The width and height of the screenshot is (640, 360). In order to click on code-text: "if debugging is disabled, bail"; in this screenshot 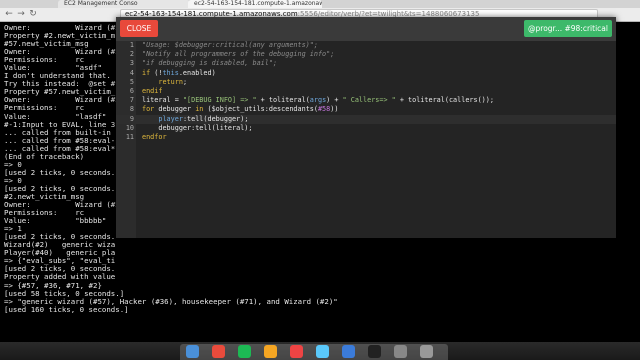, I will do `click(209, 63)`.